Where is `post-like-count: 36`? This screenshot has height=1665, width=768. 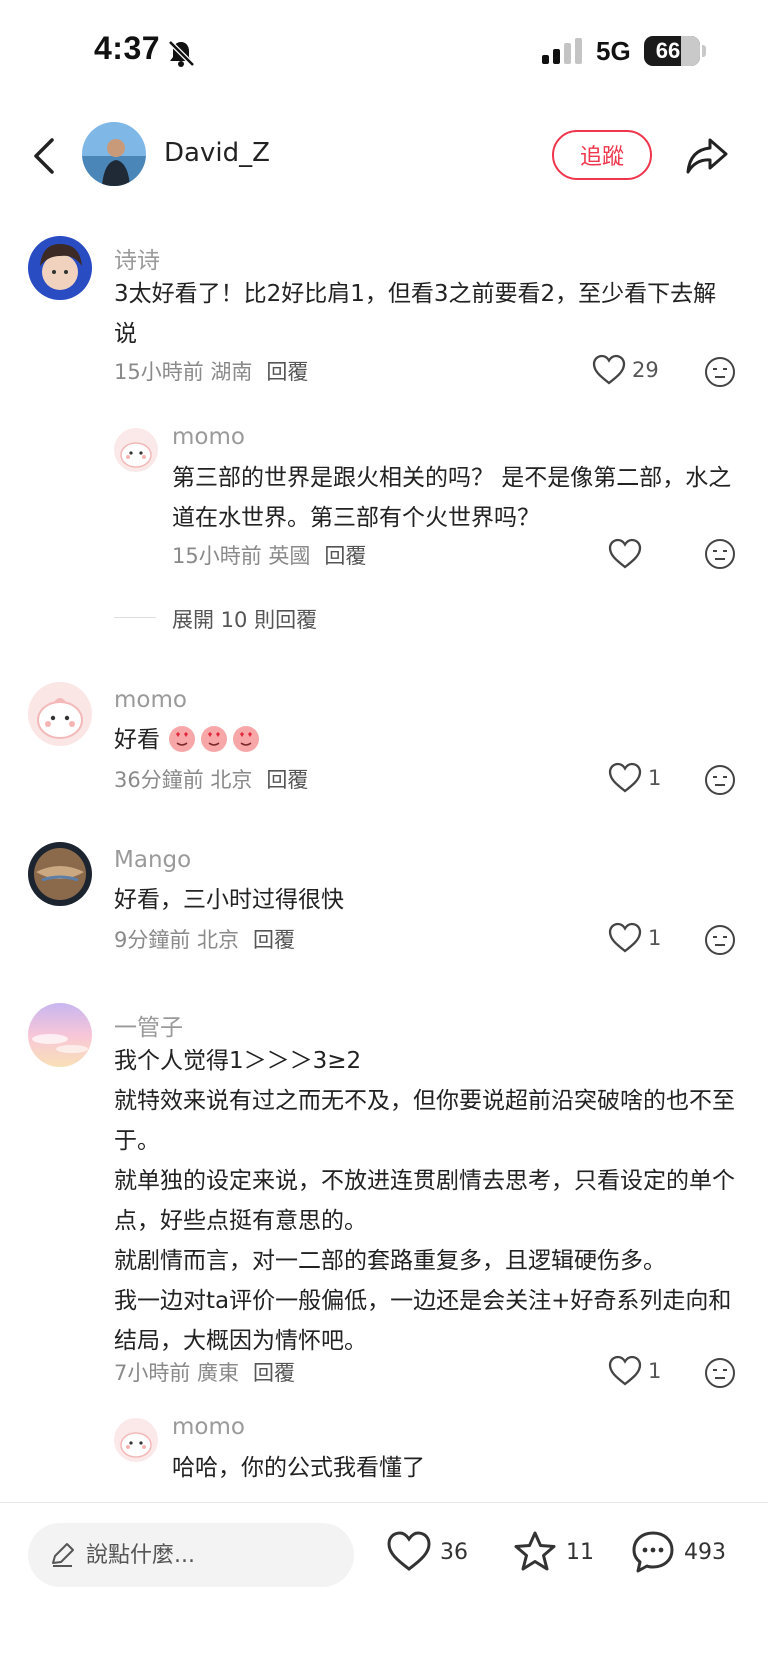
post-like-count: 36 is located at coordinates (454, 1552).